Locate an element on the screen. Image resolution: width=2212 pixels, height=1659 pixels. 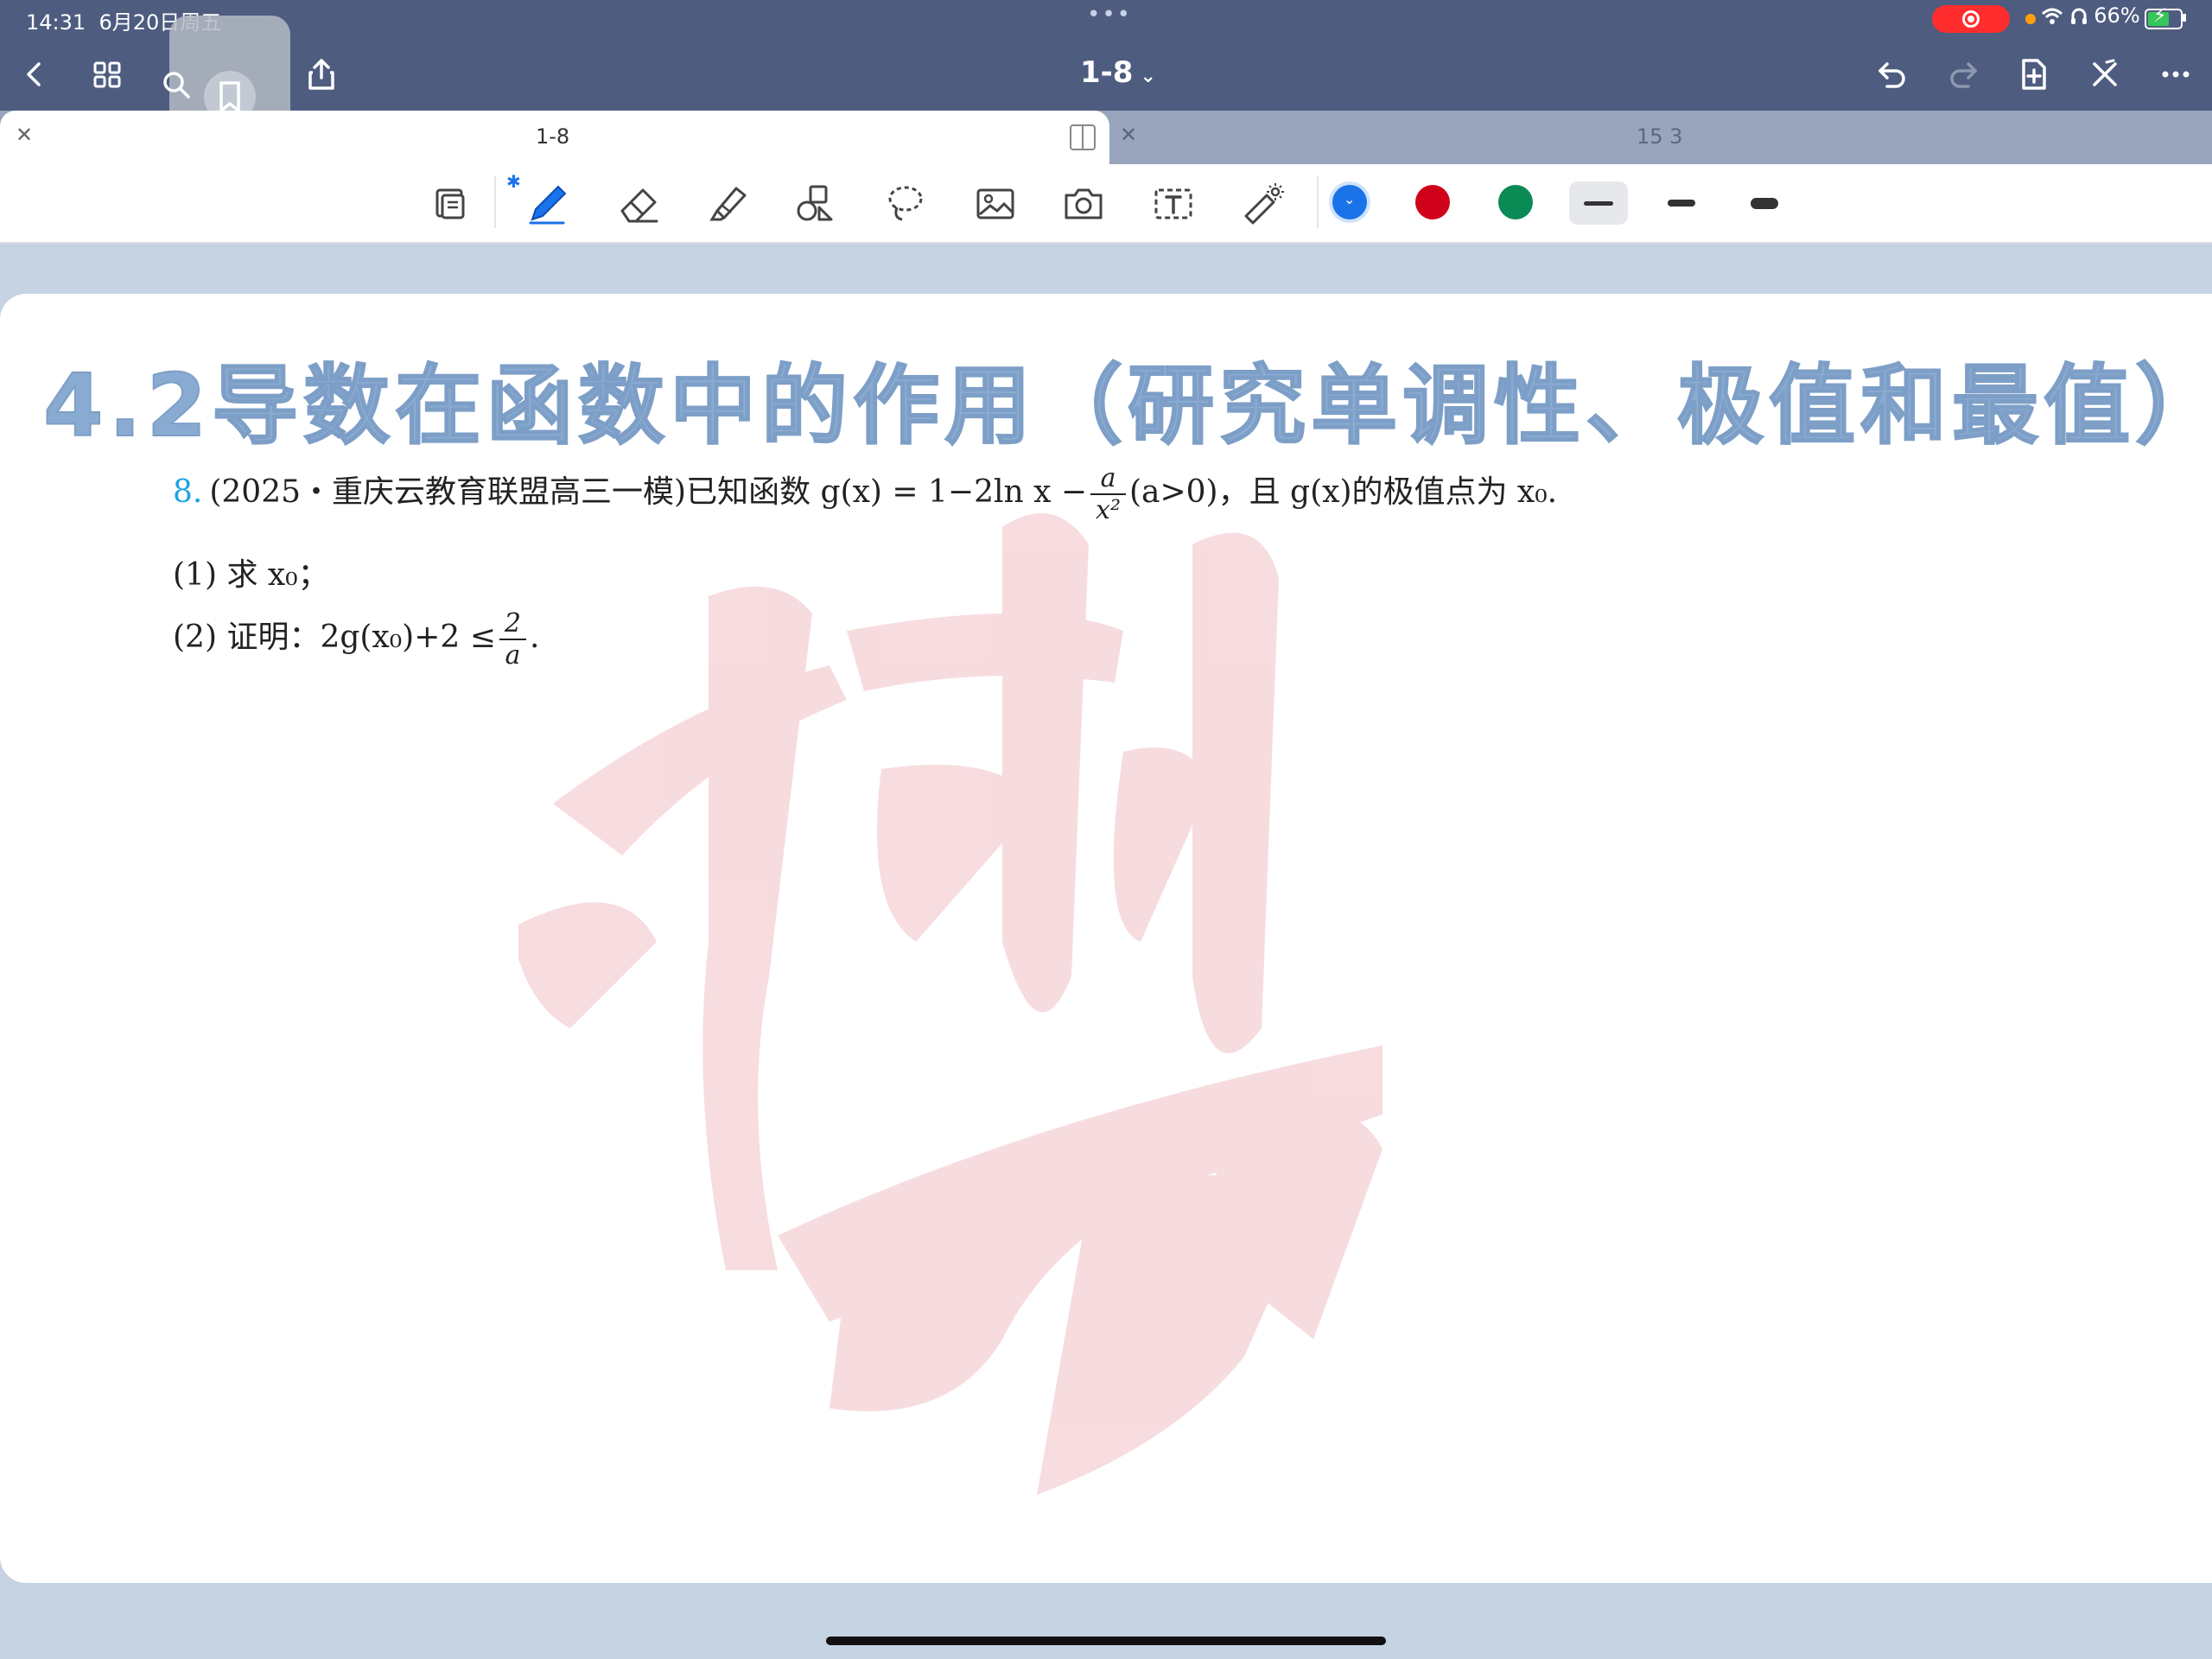
screen-record-icon is located at coordinates (1971, 19).